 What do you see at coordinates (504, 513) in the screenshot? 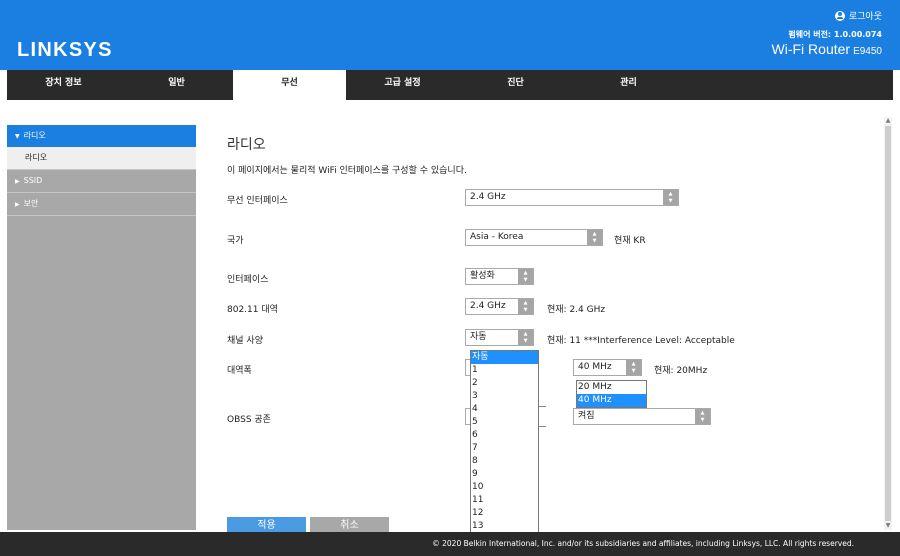
I see `channel-option: 12` at bounding box center [504, 513].